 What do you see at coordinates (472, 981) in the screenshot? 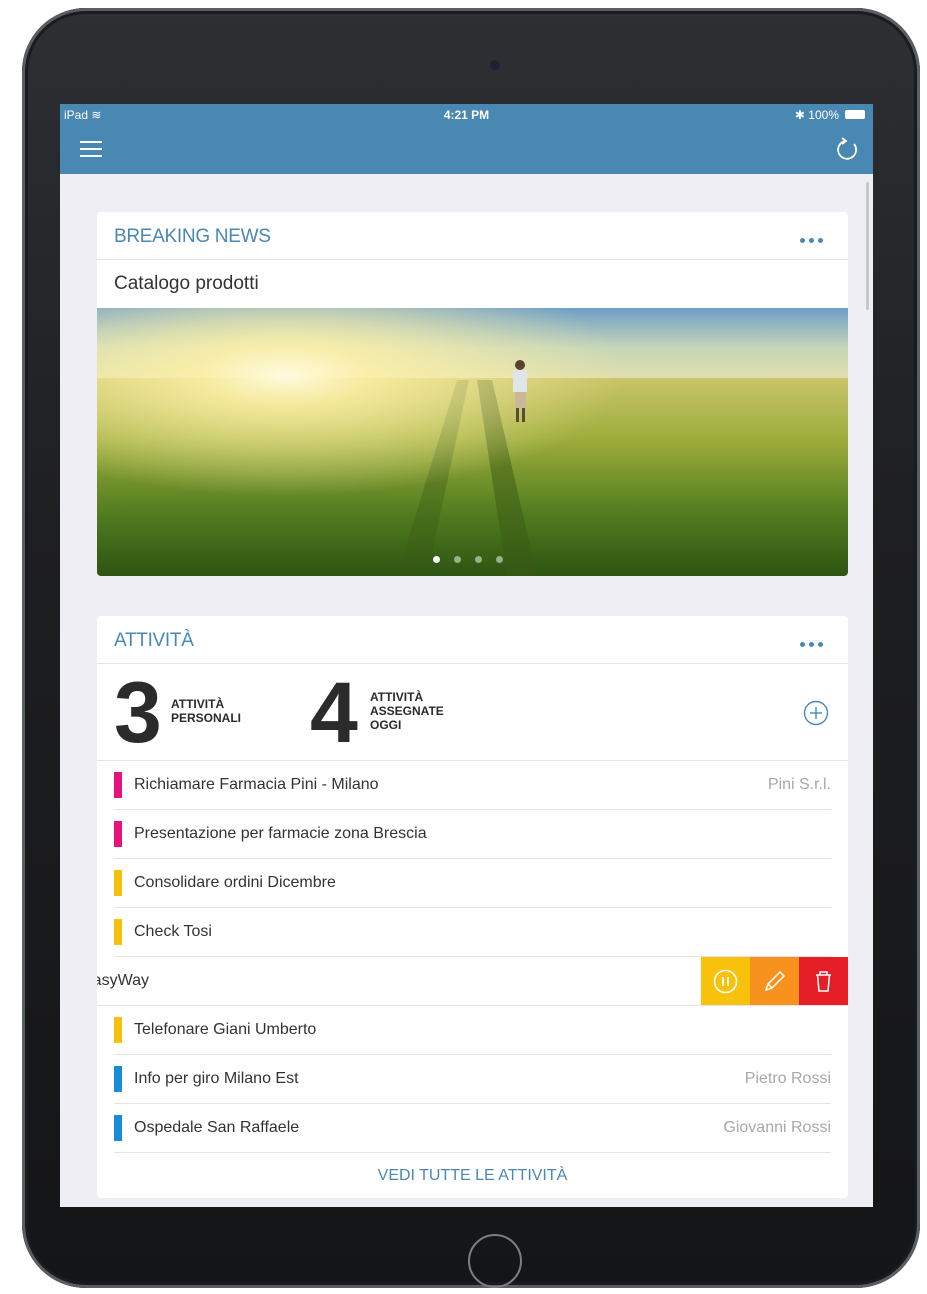
I see `task-row-swiped: EasyWay` at bounding box center [472, 981].